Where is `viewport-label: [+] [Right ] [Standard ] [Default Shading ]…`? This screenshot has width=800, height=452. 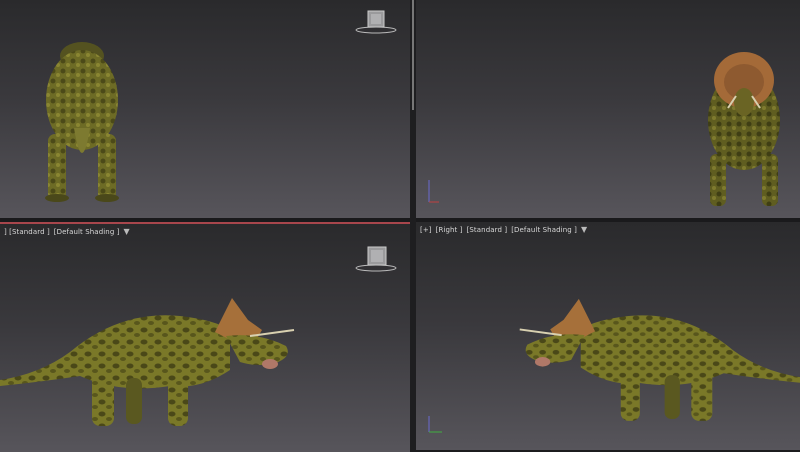 viewport-label: [+] [Right ] [Standard ] [Default Shading ]… is located at coordinates (505, 229).